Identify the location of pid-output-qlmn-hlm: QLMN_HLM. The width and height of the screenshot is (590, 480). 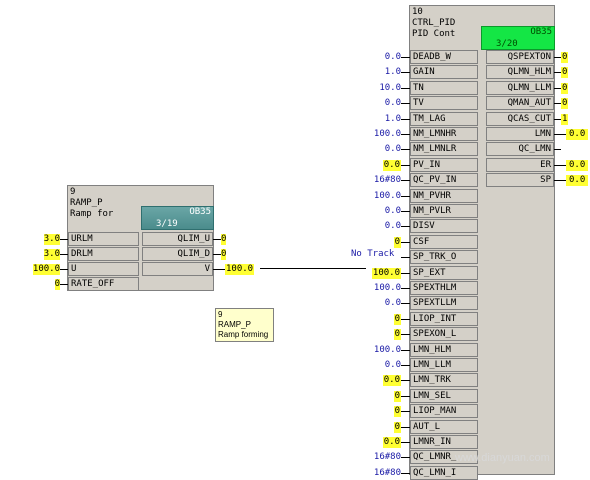
(520, 72).